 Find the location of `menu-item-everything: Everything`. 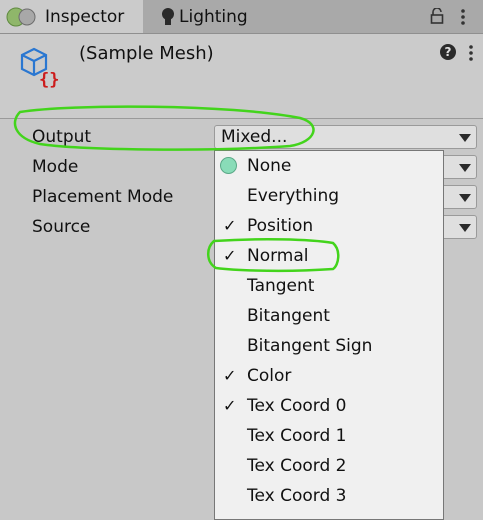

menu-item-everything: Everything is located at coordinates (329, 196).